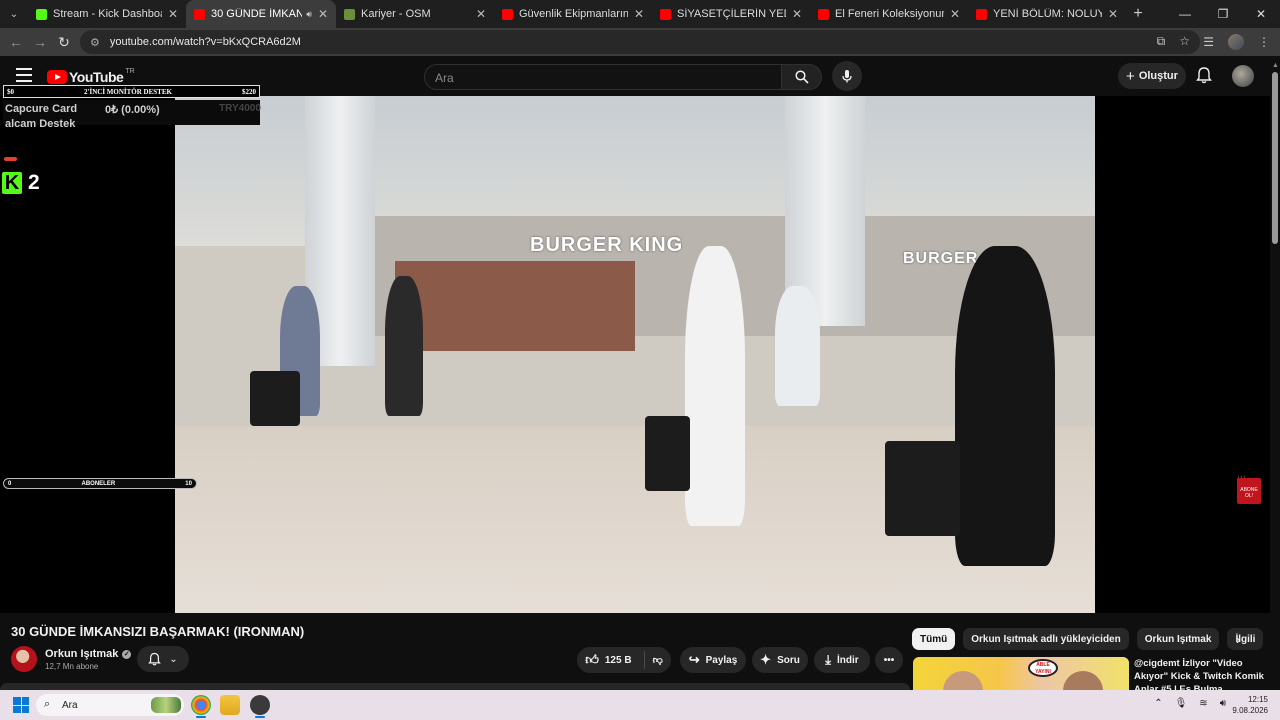  Describe the element at coordinates (257, 14) in the screenshot. I see `tab-title: 30 GÜNDE İMKANSIZI BAŞA` at that location.